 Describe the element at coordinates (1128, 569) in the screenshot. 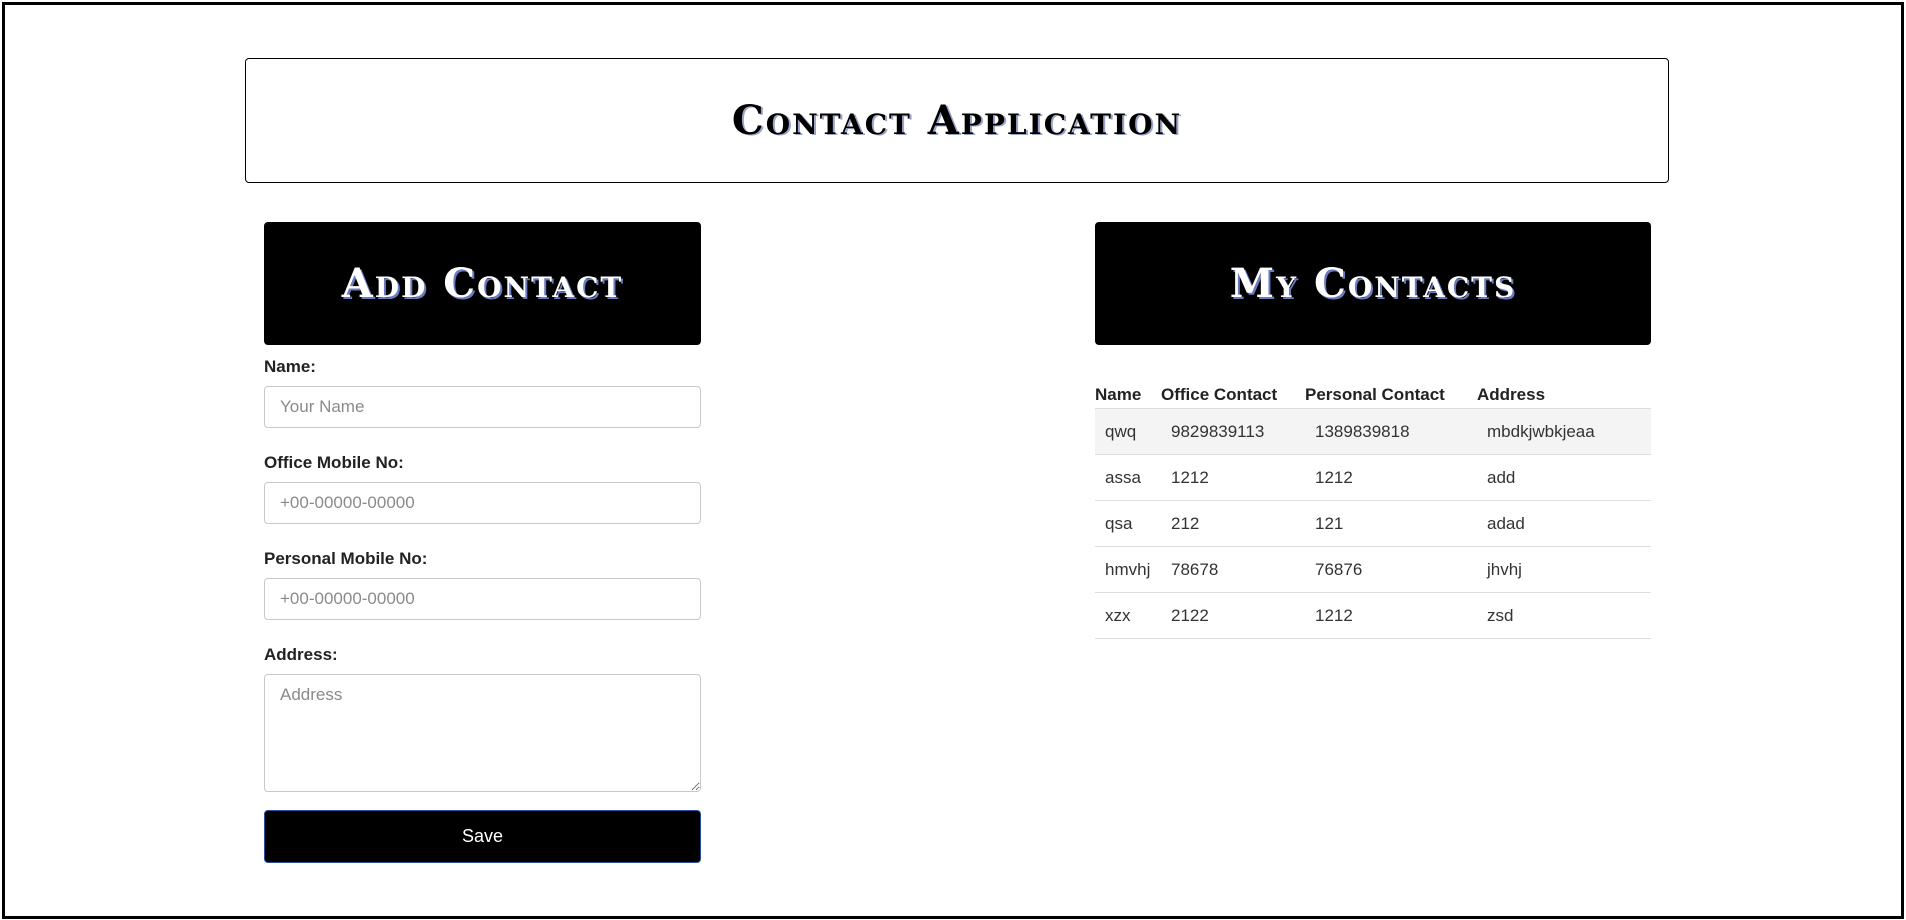

I see `cell-name: hmvhj` at that location.